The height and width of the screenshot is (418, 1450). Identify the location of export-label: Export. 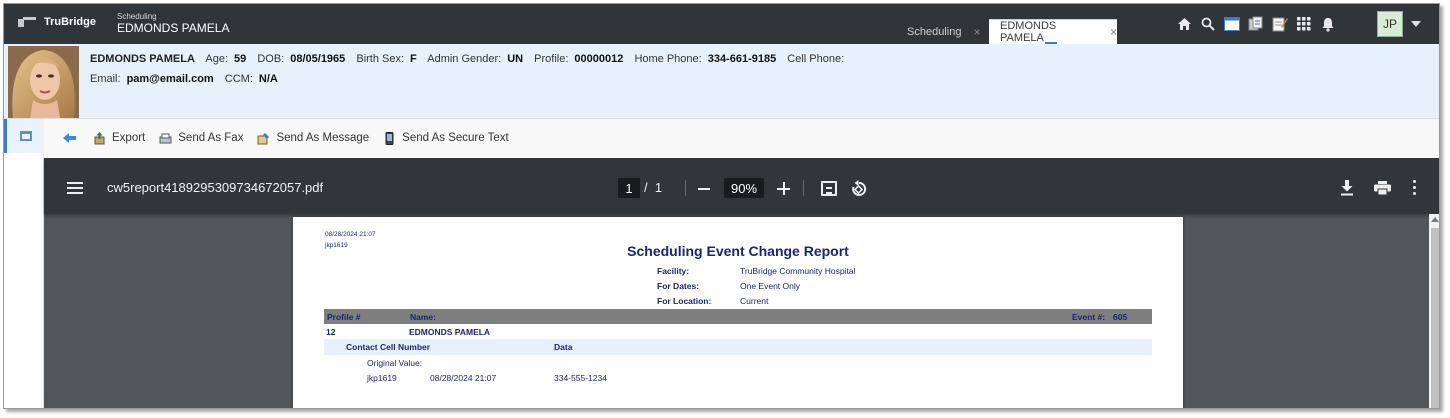
(129, 138).